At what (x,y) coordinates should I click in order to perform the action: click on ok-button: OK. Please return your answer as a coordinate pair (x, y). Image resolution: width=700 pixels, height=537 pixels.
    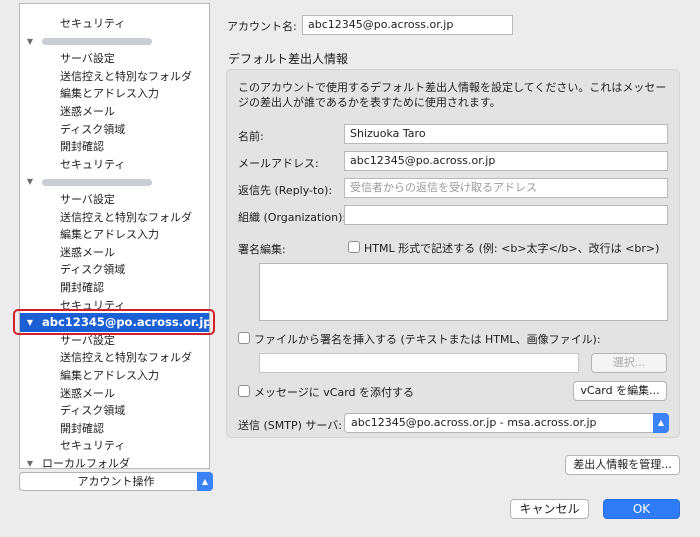
    Looking at the image, I should click on (641, 509).